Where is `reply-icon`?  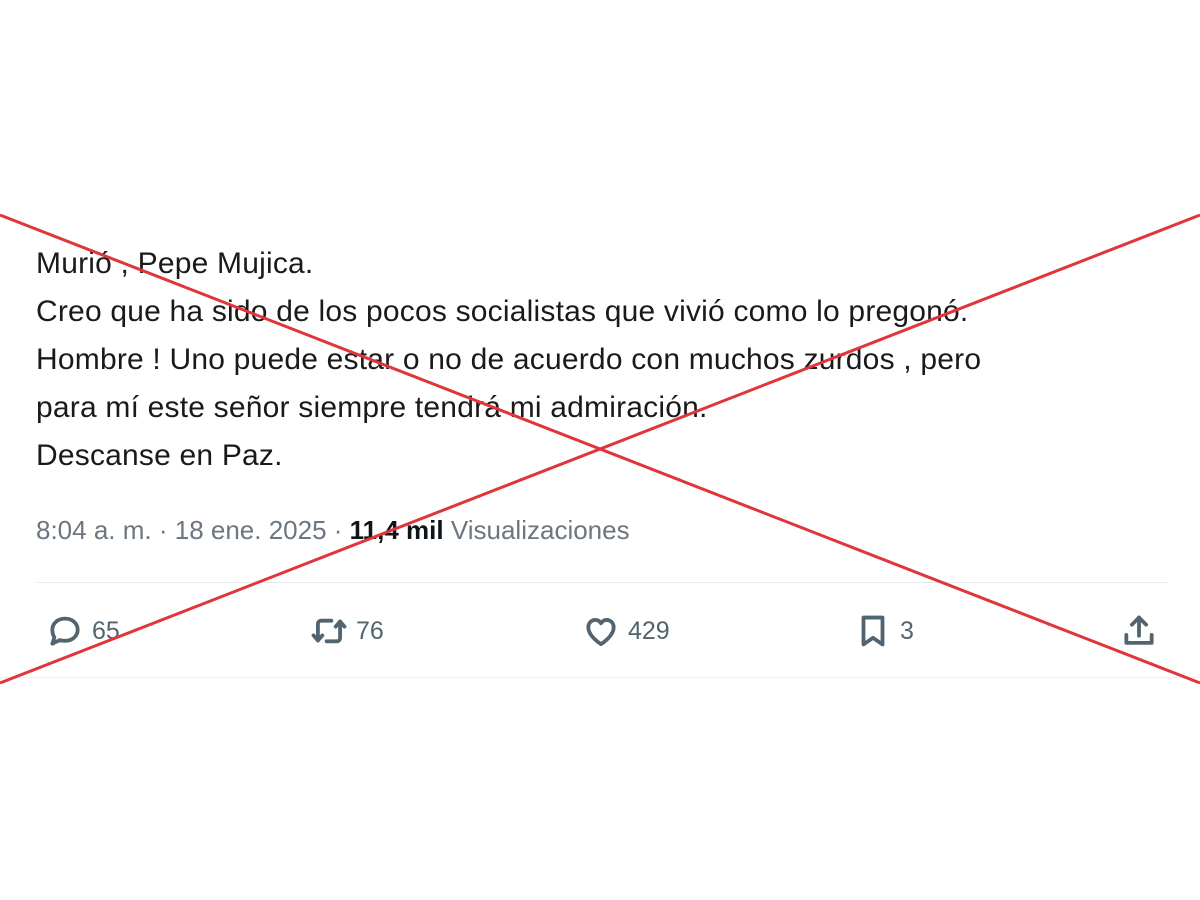 reply-icon is located at coordinates (65, 631).